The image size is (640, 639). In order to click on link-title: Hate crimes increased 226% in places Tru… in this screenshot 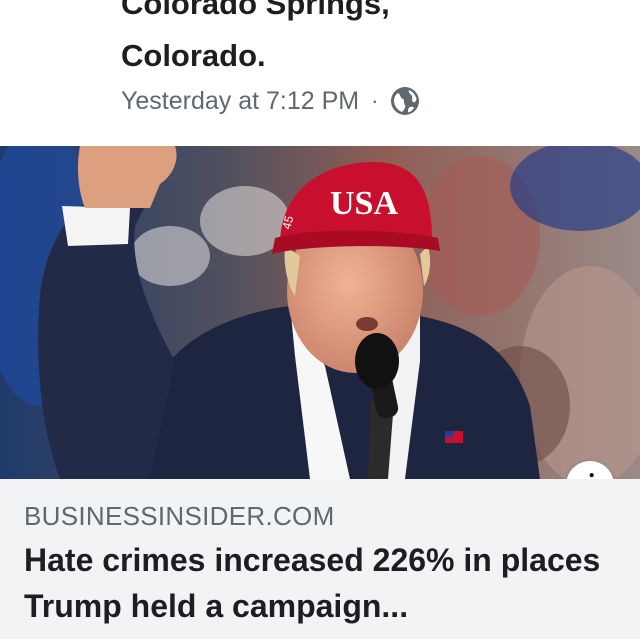, I will do `click(324, 583)`.